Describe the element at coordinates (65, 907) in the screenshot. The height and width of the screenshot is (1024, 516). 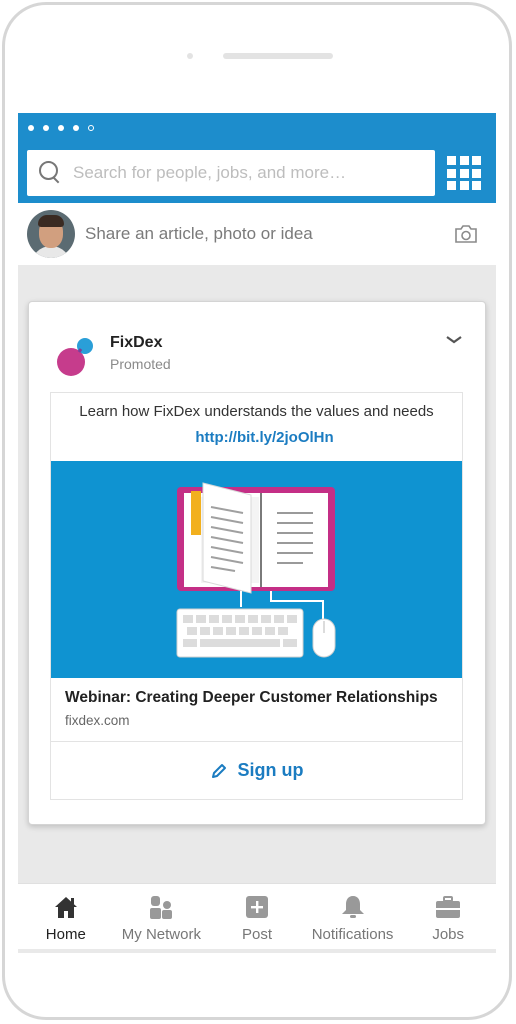
I see `home-icon` at that location.